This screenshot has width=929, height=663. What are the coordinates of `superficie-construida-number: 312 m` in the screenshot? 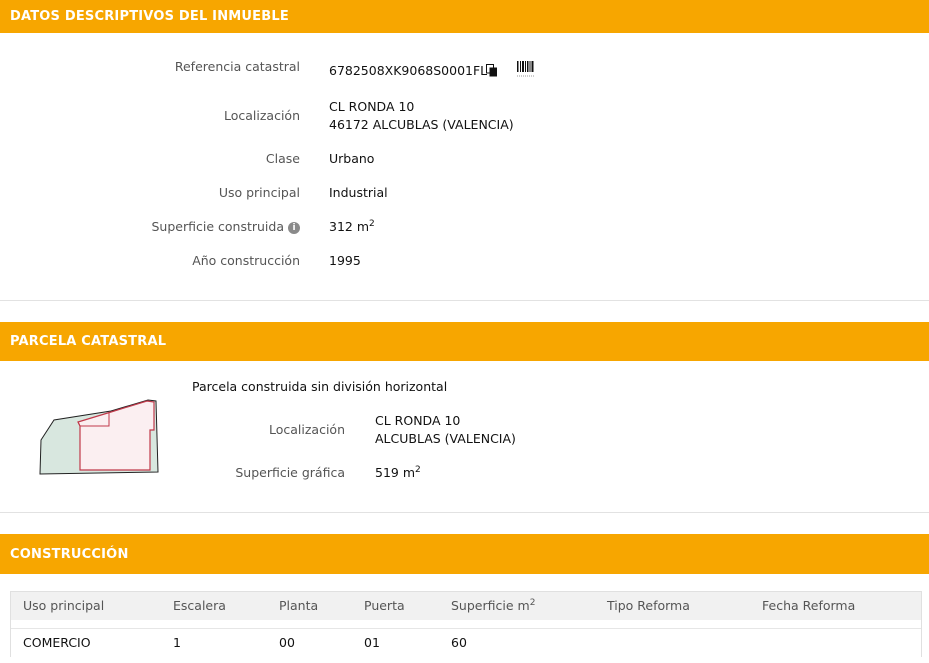 It's located at (349, 227).